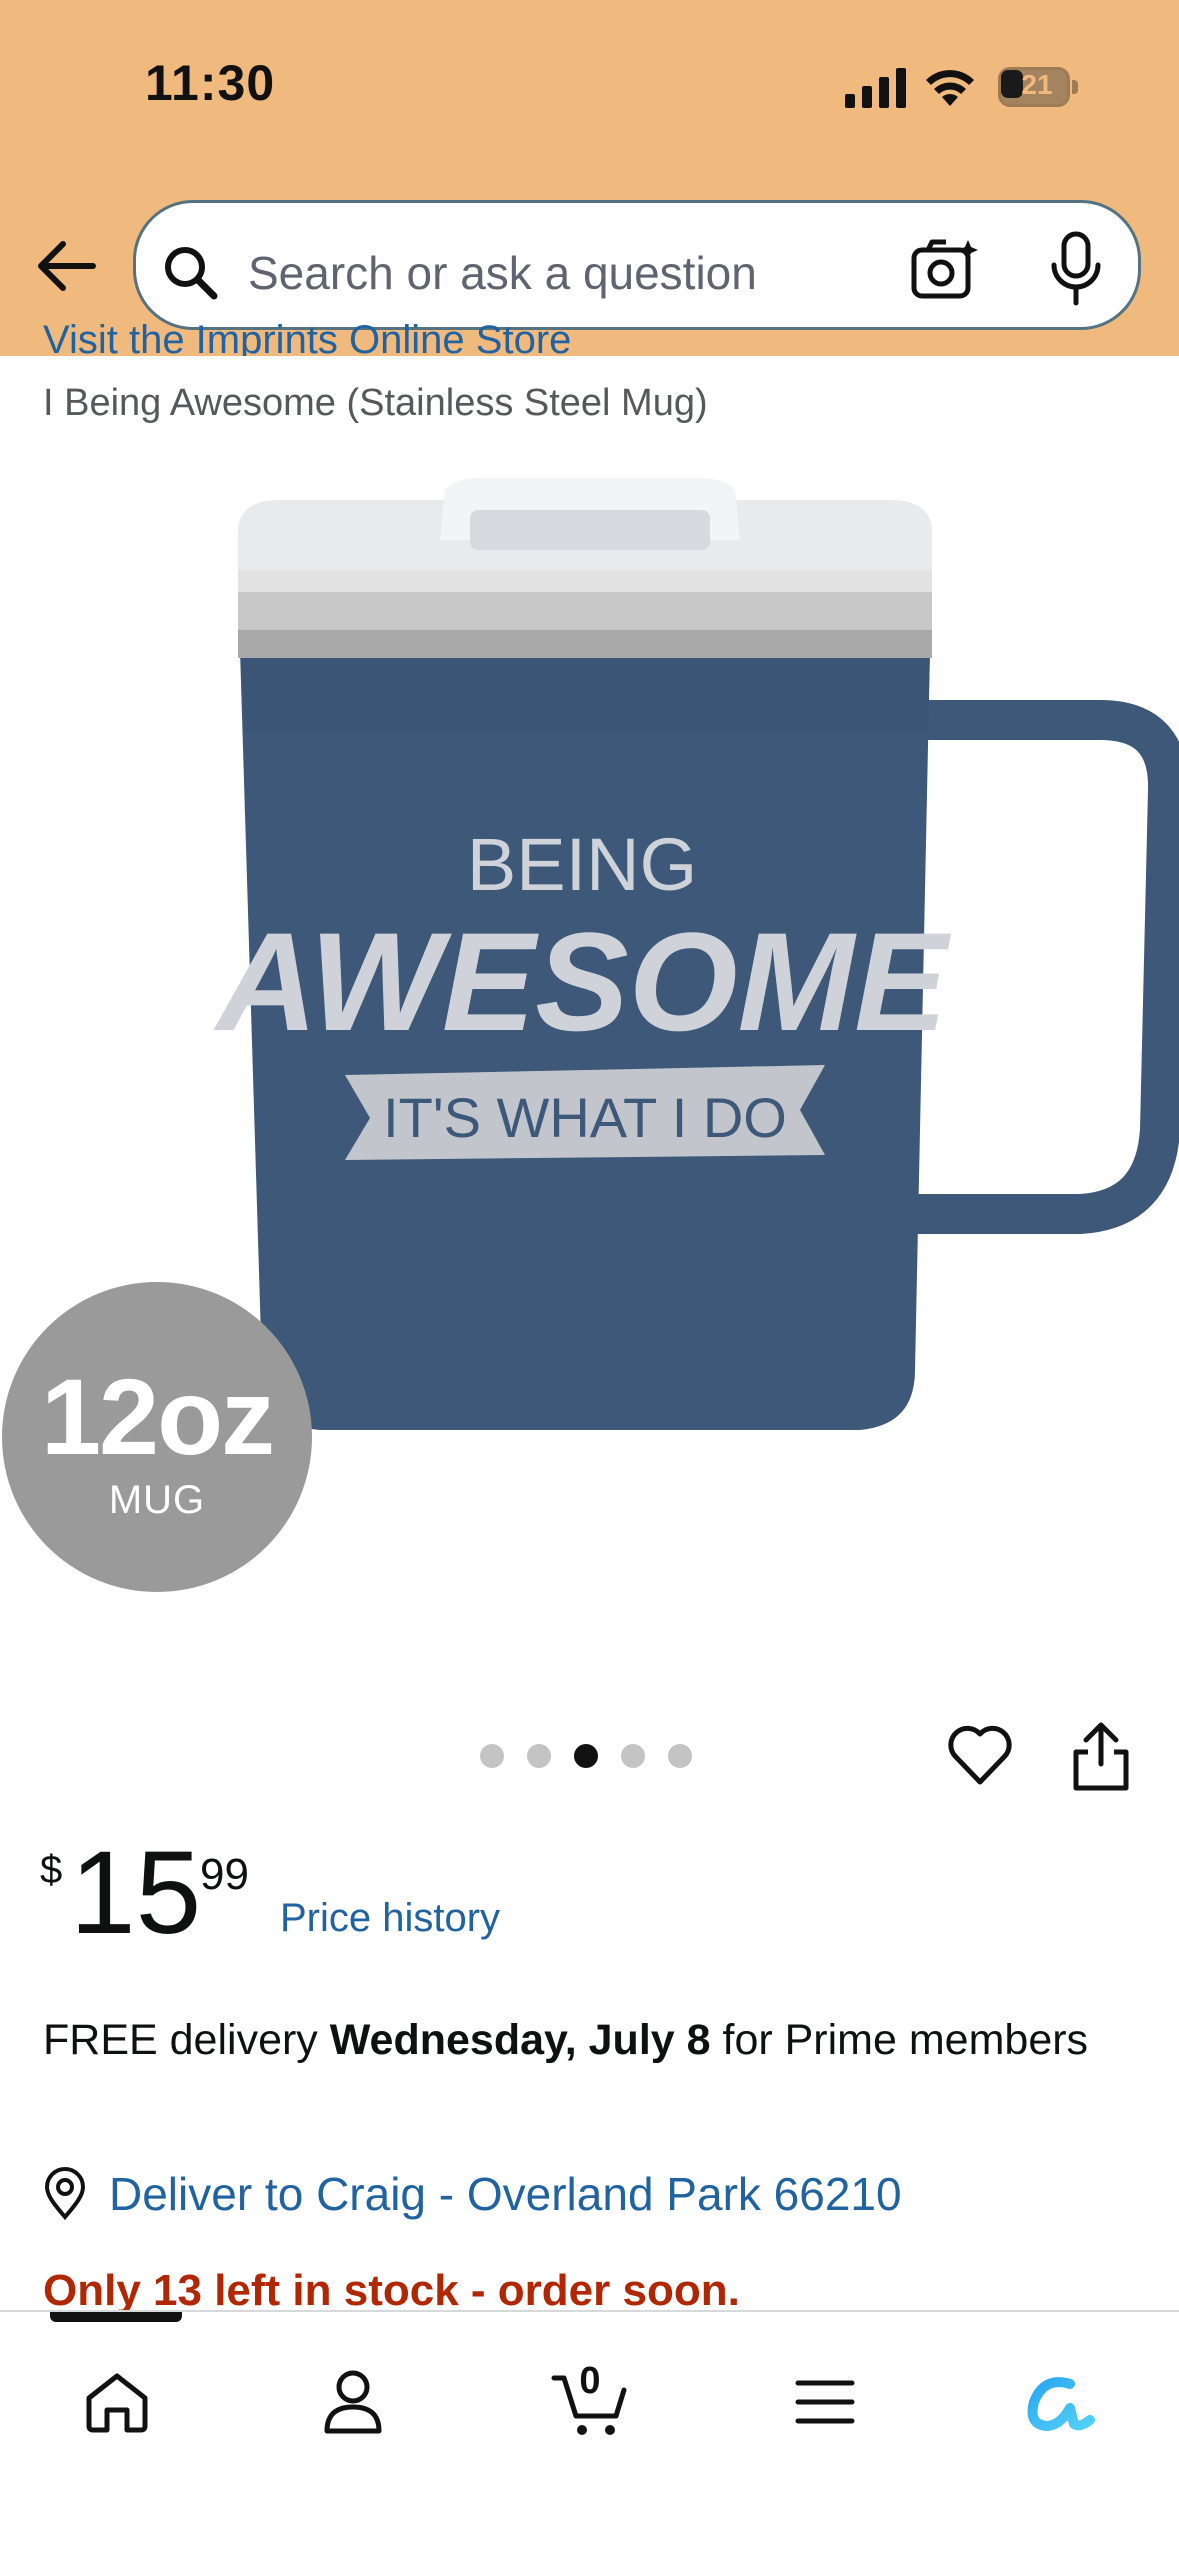  I want to click on status-time: 11:30, so click(210, 83).